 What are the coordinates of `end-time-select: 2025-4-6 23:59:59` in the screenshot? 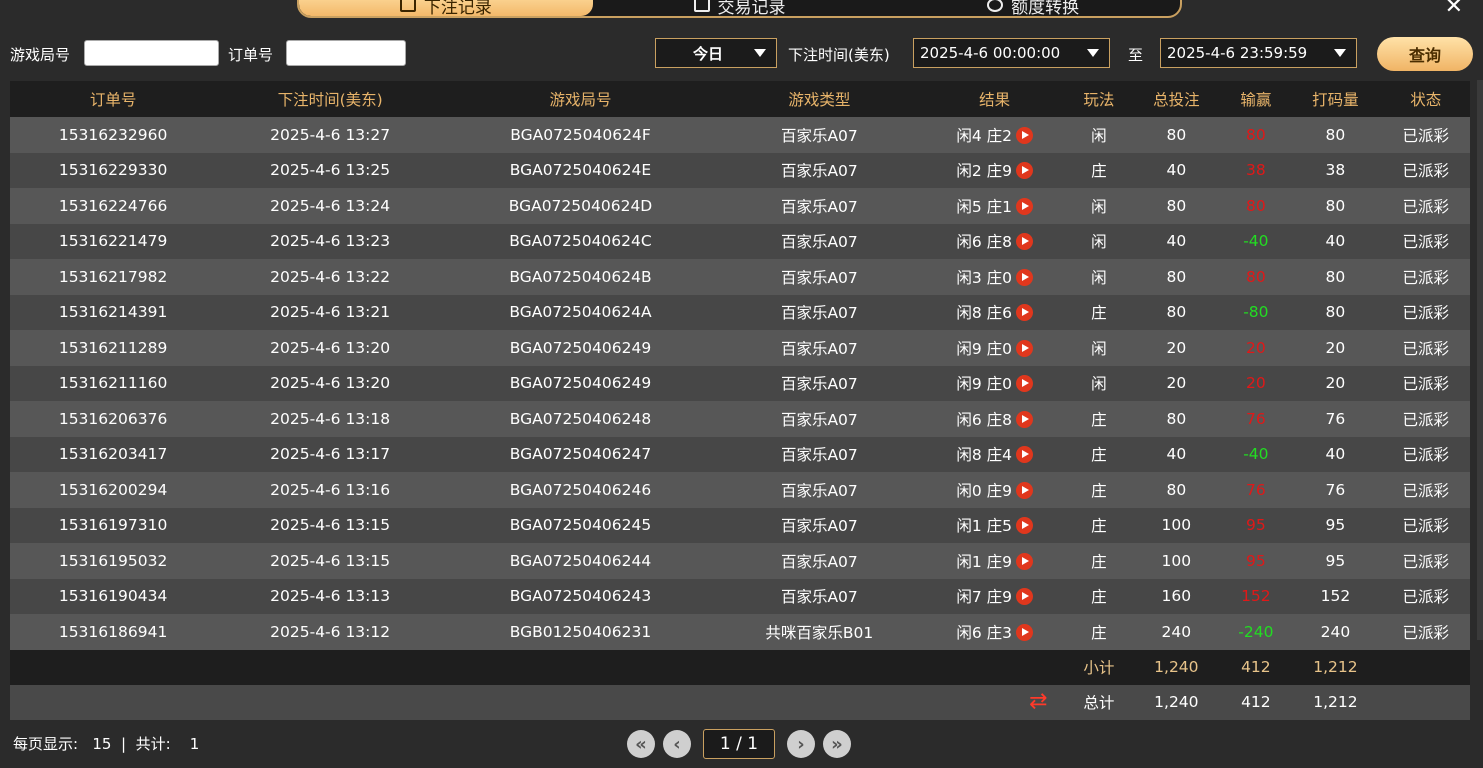 It's located at (1258, 53).